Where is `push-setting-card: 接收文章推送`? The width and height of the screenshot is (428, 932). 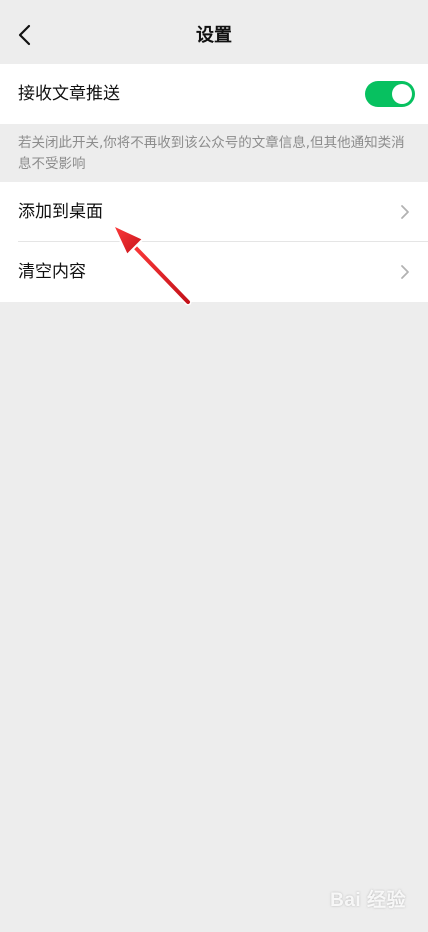
push-setting-card: 接收文章推送 is located at coordinates (214, 94).